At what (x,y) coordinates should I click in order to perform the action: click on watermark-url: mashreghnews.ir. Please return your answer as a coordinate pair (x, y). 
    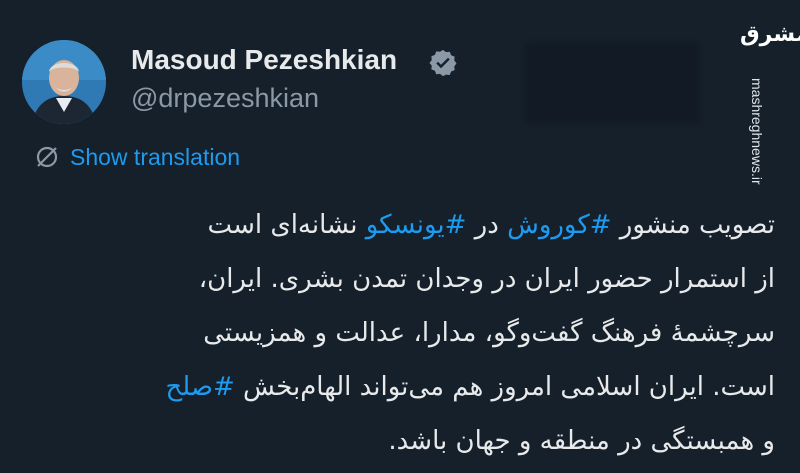
    Looking at the image, I should click on (757, 131).